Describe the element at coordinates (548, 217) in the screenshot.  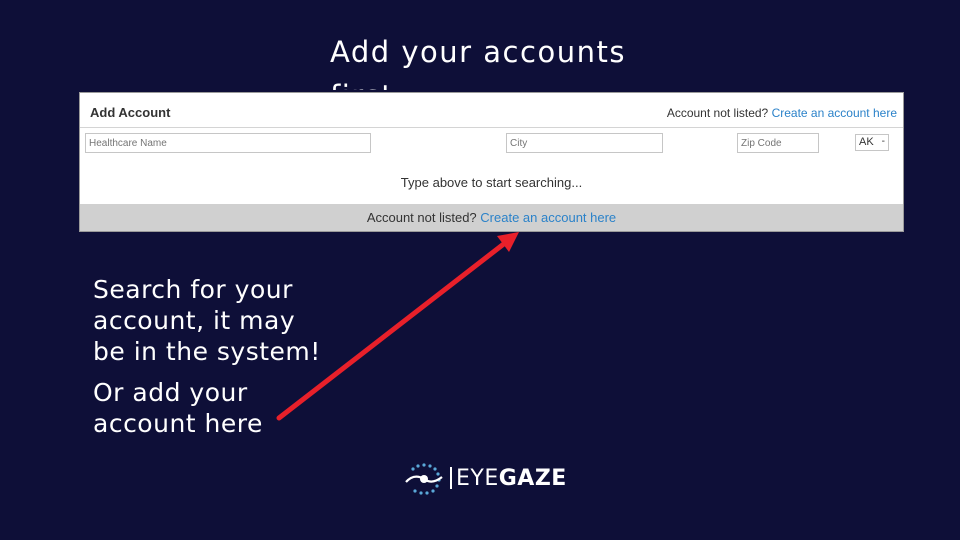
I see `create-account-link-footer: Create an account here` at that location.